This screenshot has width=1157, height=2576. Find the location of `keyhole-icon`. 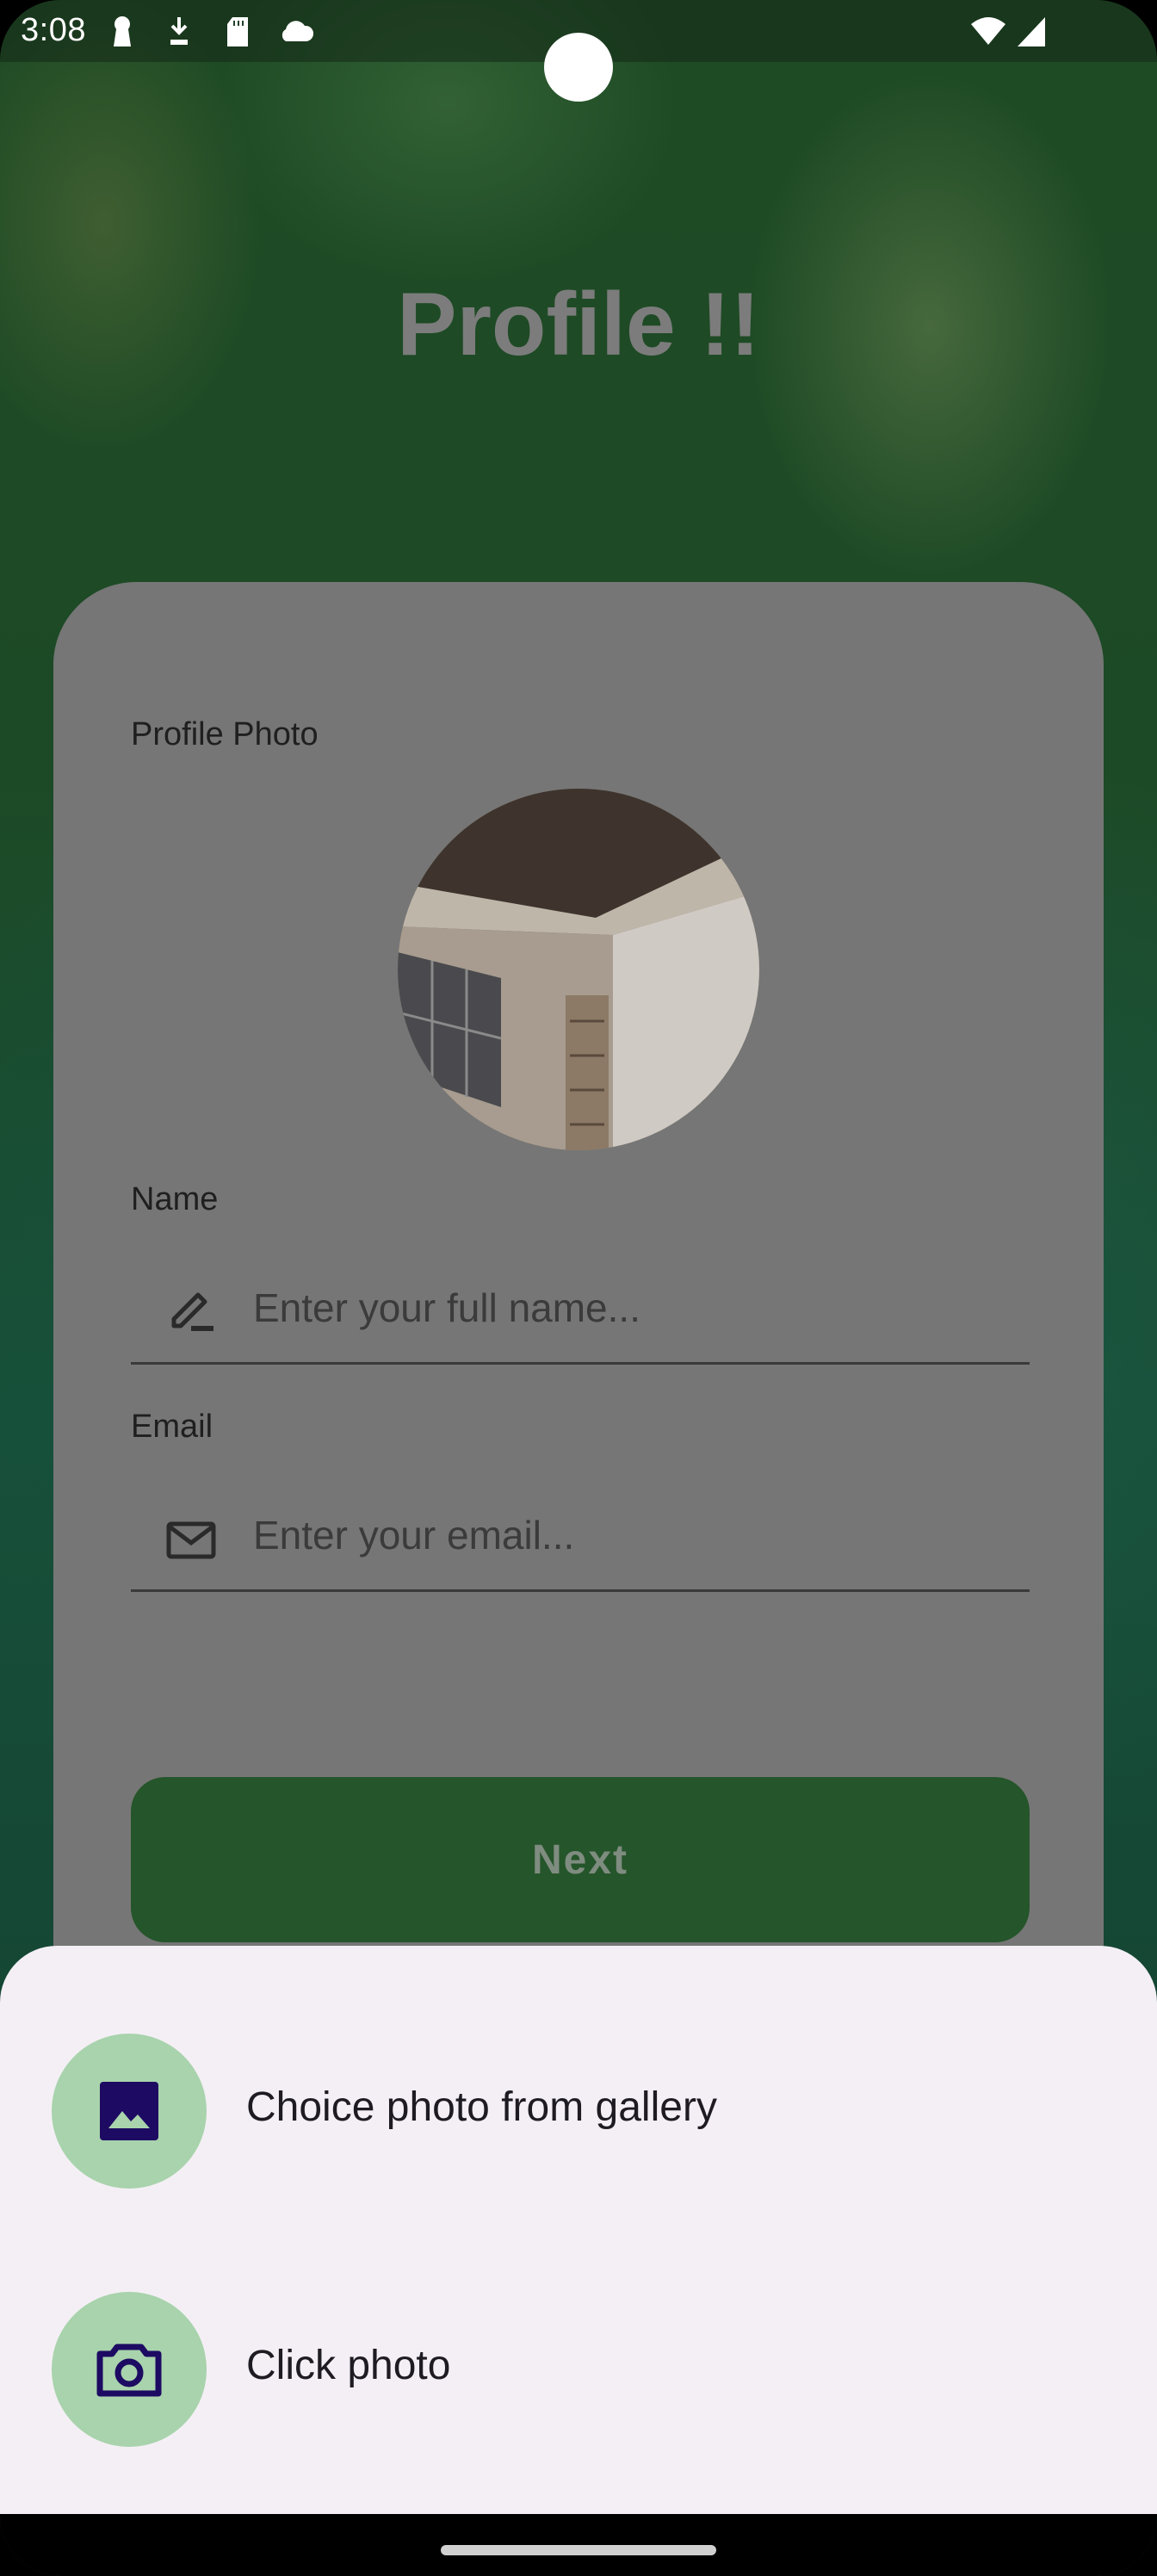

keyhole-icon is located at coordinates (123, 31).